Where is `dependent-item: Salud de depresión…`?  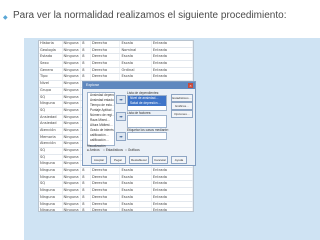
dependent-item: Salud de depresión… is located at coordinates (147, 103).